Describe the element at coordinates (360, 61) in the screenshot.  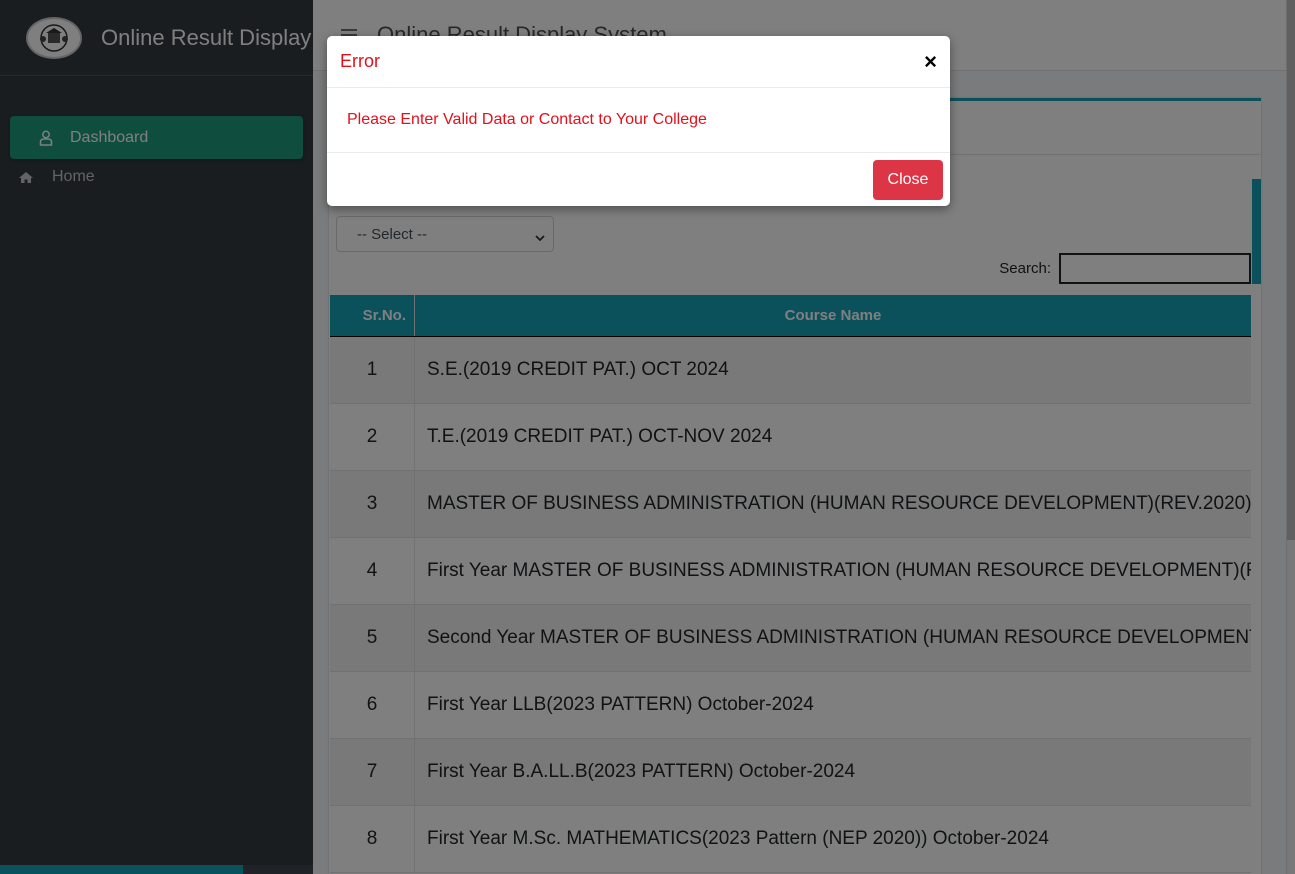
I see `modal-title: Error` at that location.